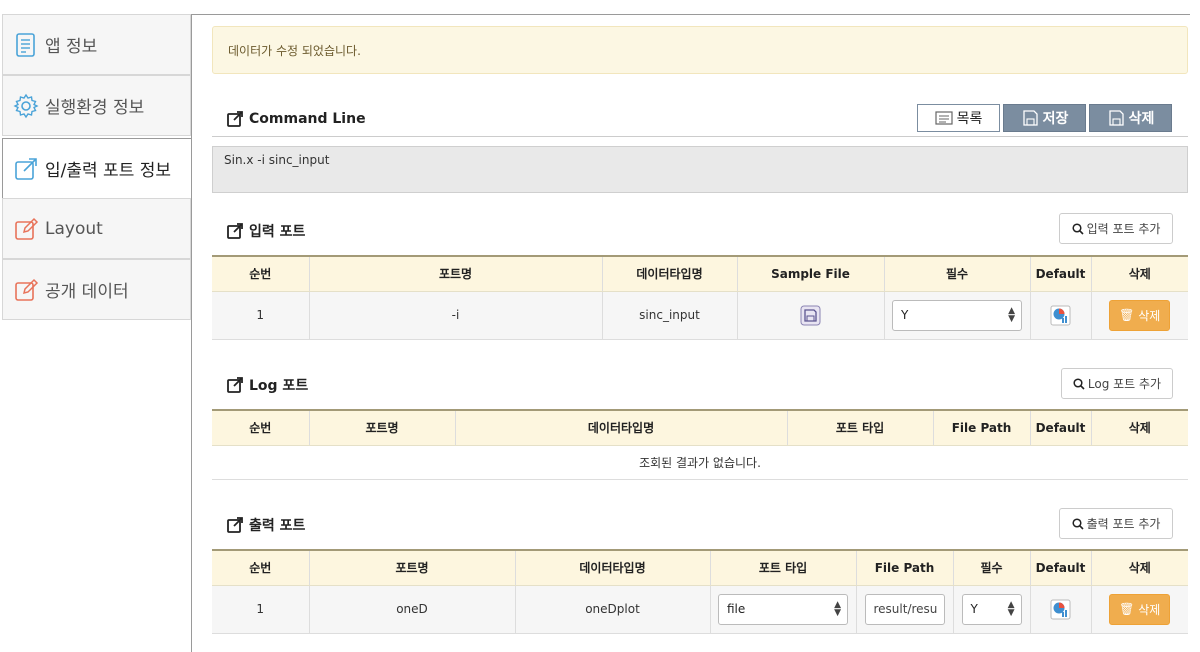  I want to click on command-line-field: Sin.x -i sinc_input, so click(700, 169).